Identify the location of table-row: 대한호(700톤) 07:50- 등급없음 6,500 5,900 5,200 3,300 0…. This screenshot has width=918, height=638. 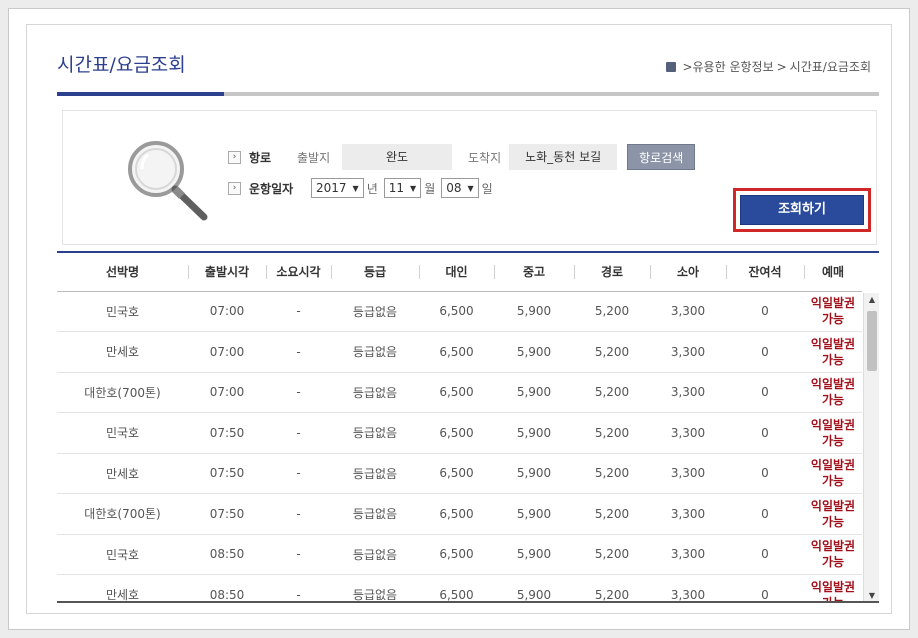
(459, 514).